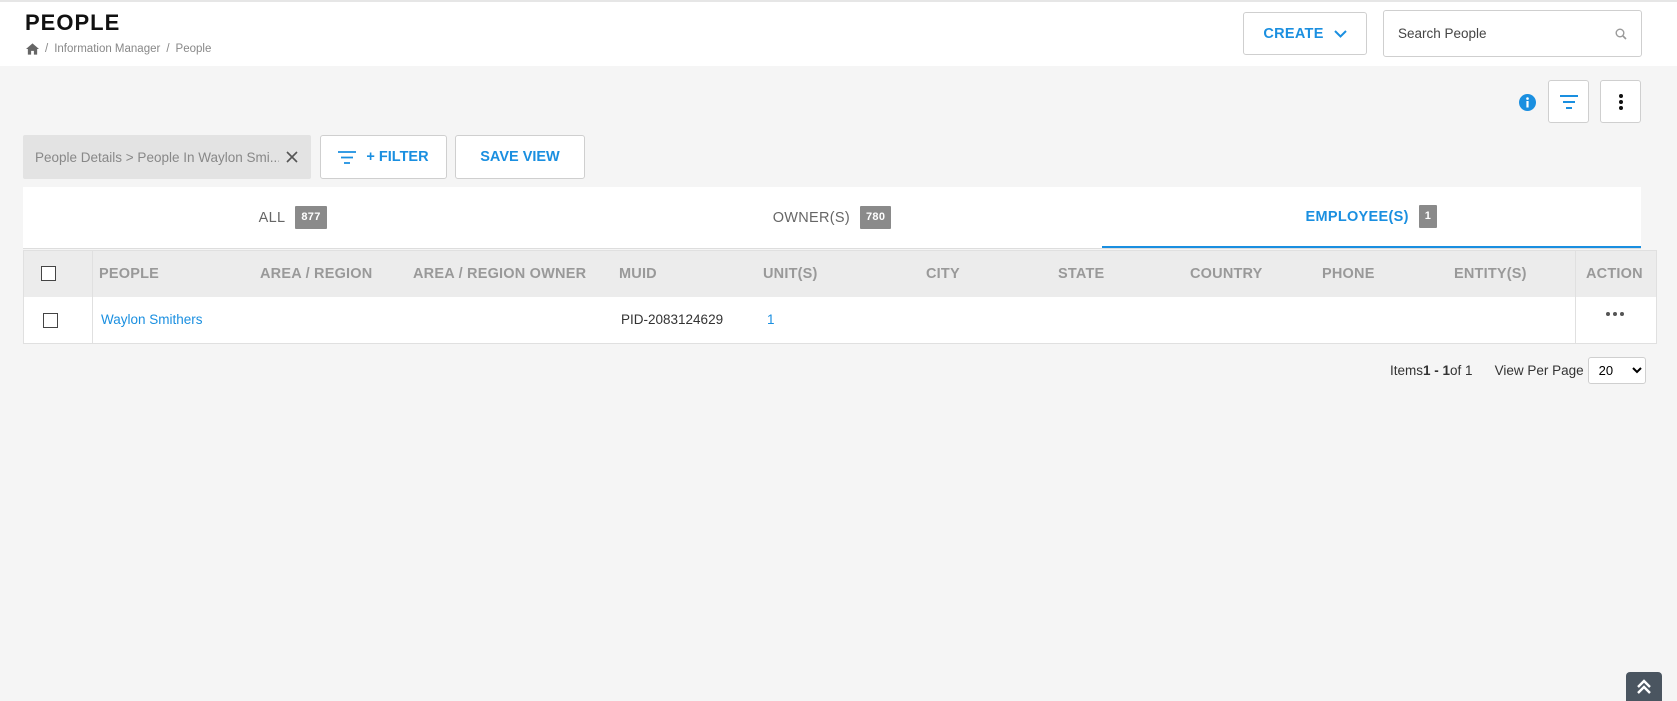 Image resolution: width=1677 pixels, height=701 pixels. I want to click on tab-employees: EMPLOYEE(S) 1, so click(1371, 217).